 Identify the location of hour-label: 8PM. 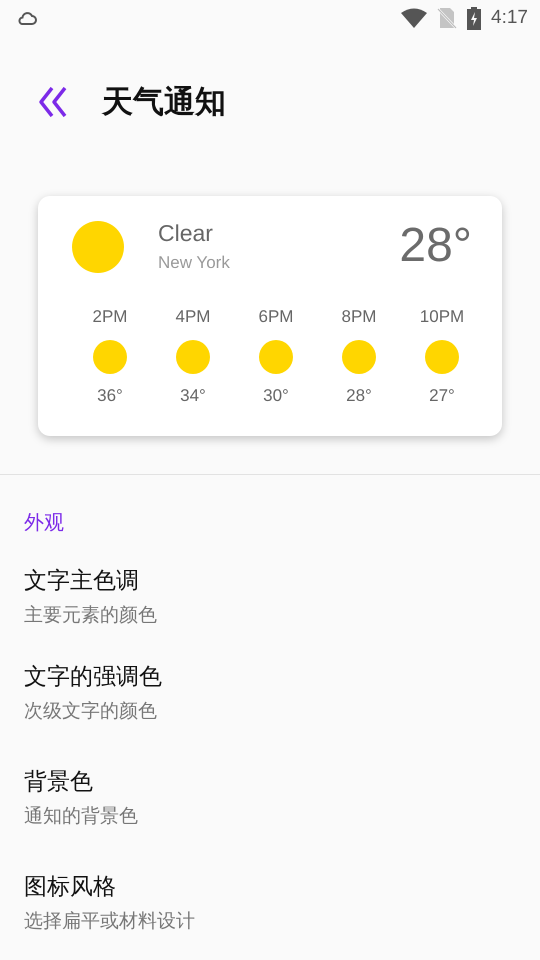
(359, 317).